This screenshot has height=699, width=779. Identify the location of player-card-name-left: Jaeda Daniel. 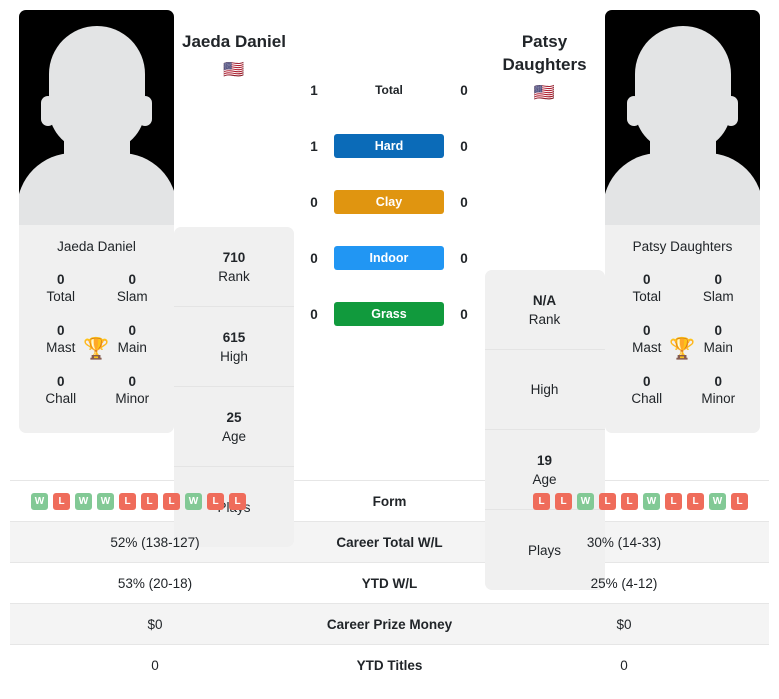
(96, 246).